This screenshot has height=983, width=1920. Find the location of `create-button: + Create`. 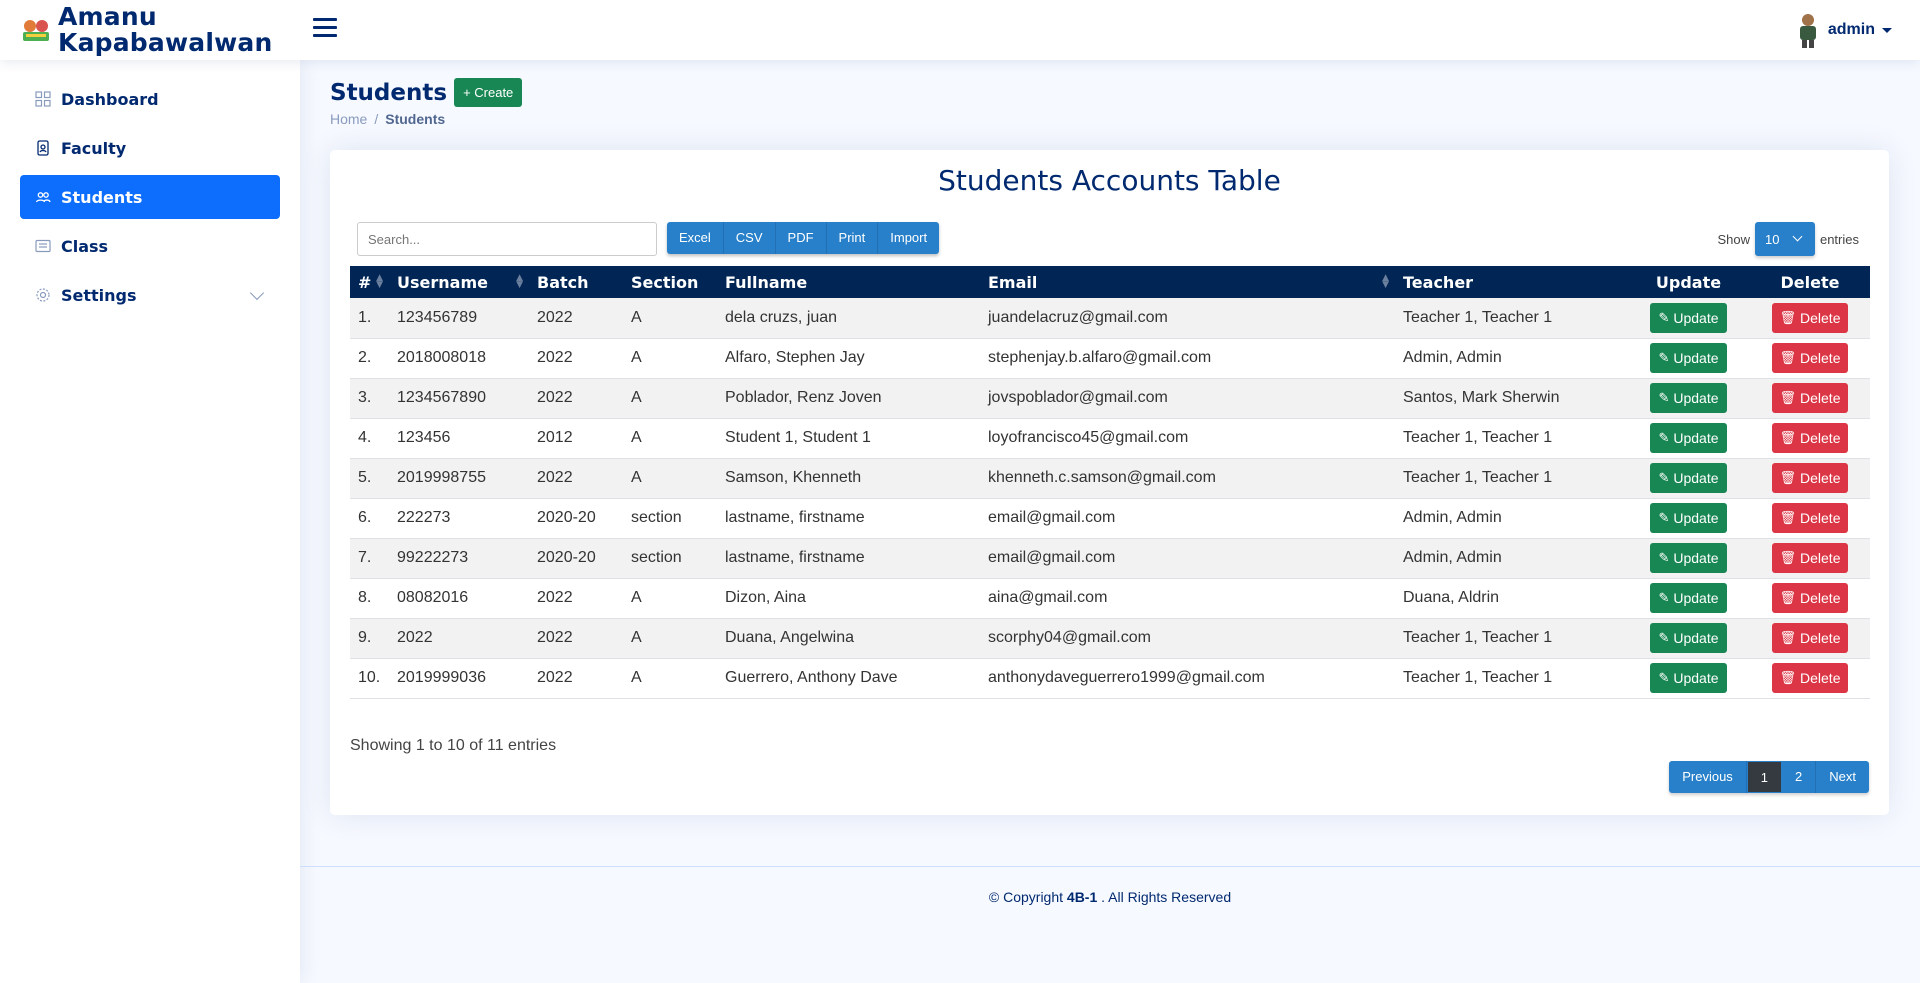

create-button: + Create is located at coordinates (488, 92).